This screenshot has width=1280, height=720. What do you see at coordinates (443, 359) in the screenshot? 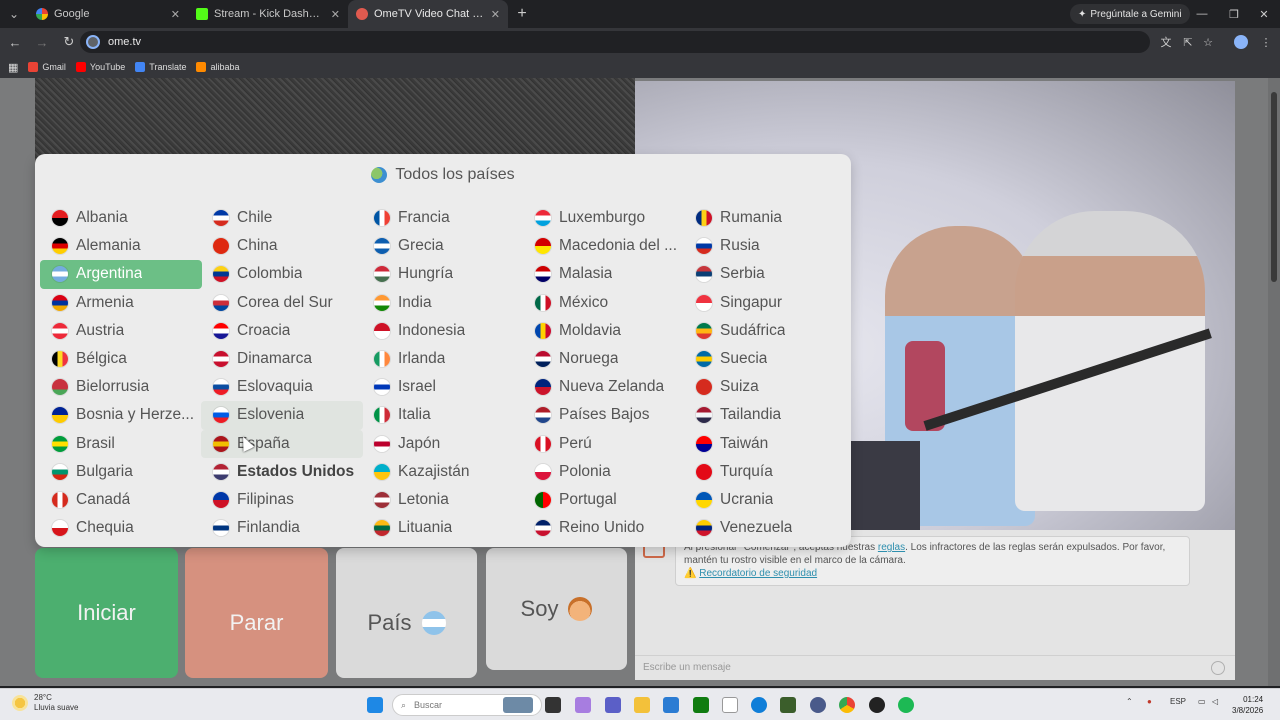
I see `country-option: Irlanda` at bounding box center [443, 359].